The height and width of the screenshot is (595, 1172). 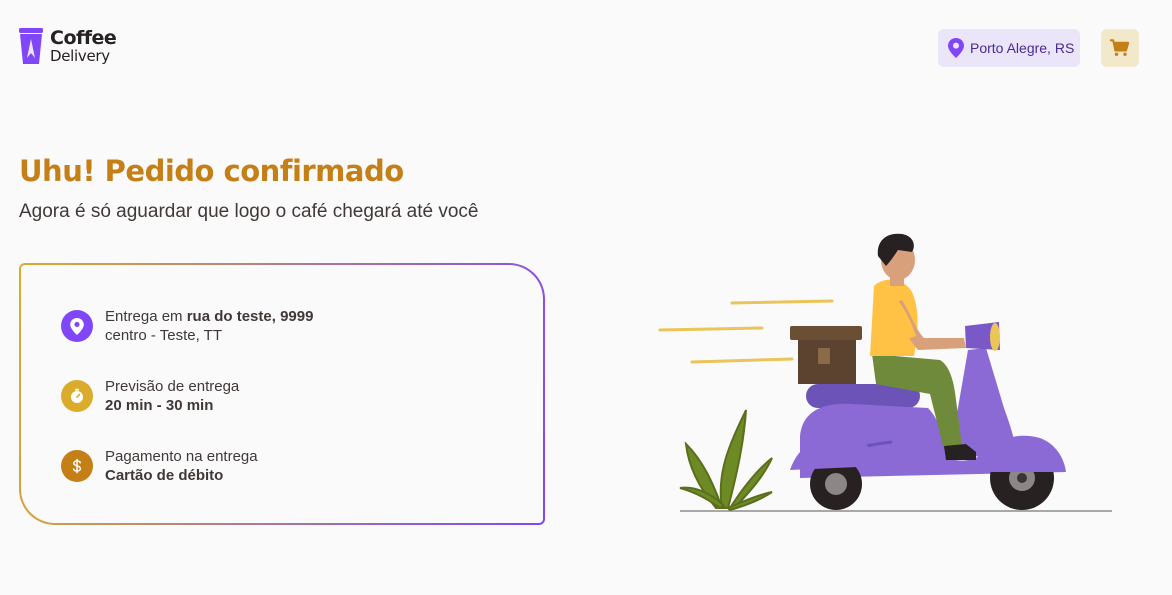 I want to click on timer-icon, so click(x=77, y=396).